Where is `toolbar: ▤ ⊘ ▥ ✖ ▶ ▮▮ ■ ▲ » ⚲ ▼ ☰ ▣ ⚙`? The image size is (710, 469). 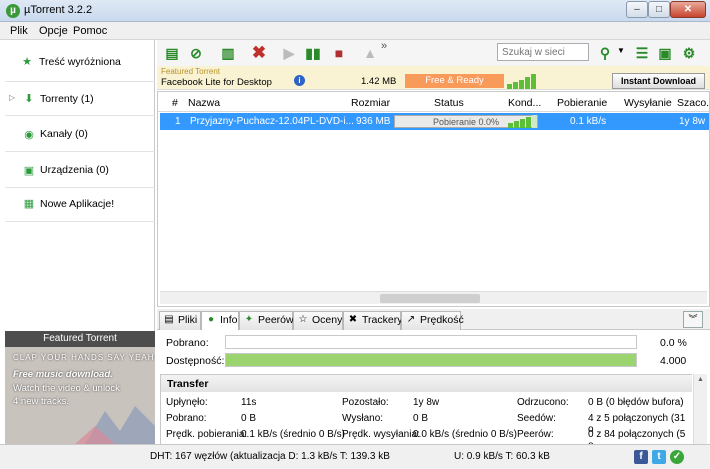
toolbar: ▤ ⊘ ▥ ✖ ▶ ▮▮ ■ ▲ » ⚲ ▼ ☰ ▣ ⚙ is located at coordinates (433, 53).